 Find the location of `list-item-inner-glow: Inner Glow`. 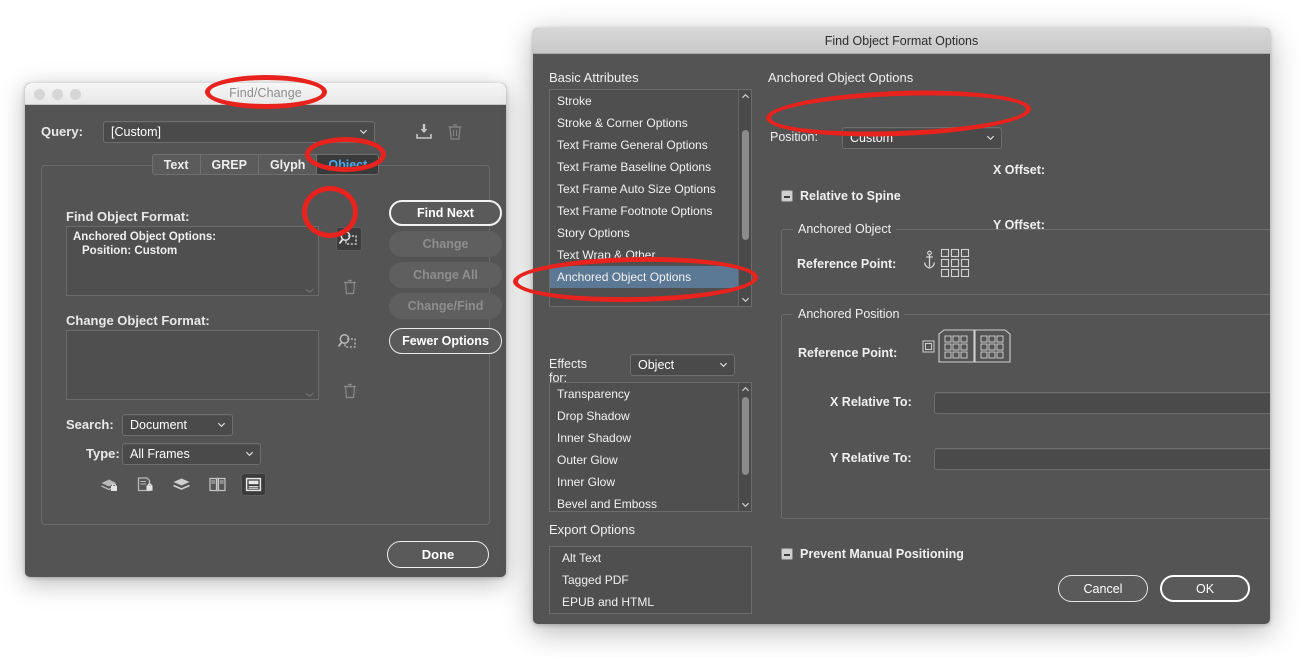

list-item-inner-glow: Inner Glow is located at coordinates (650, 482).